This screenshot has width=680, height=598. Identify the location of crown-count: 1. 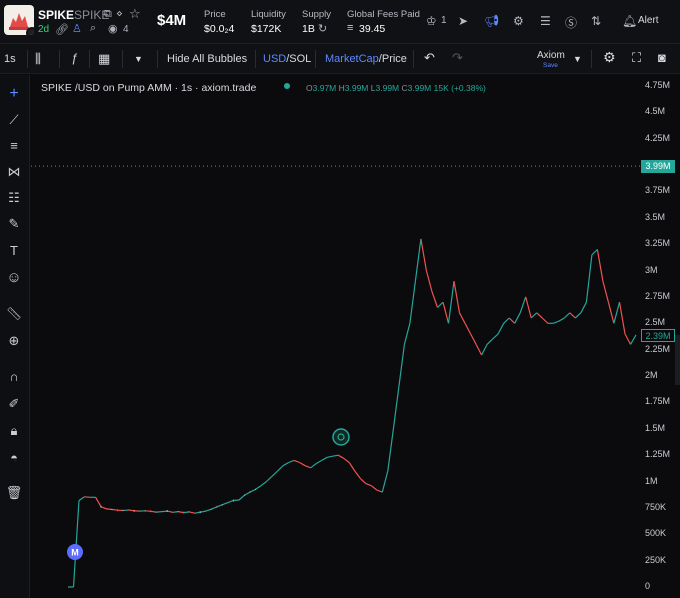
(444, 20).